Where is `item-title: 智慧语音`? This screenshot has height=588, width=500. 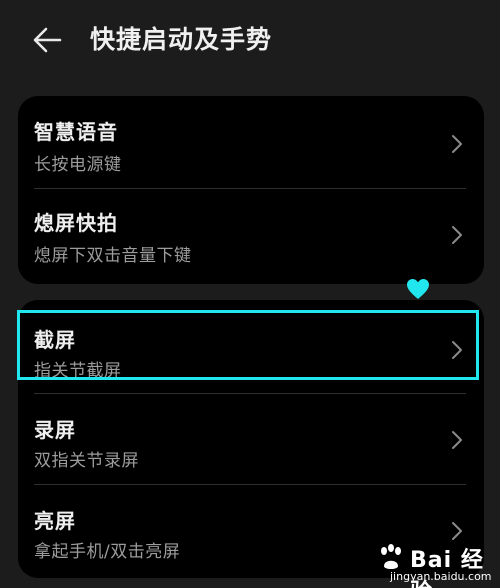 item-title: 智慧语音 is located at coordinates (76, 132).